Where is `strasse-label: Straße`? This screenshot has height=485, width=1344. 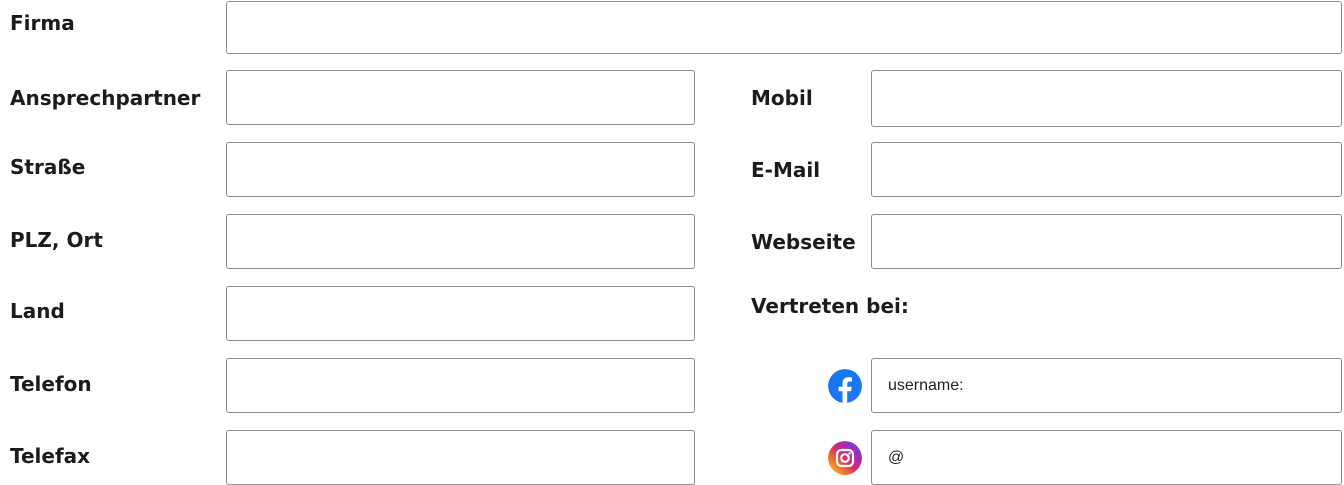 strasse-label: Straße is located at coordinates (48, 167).